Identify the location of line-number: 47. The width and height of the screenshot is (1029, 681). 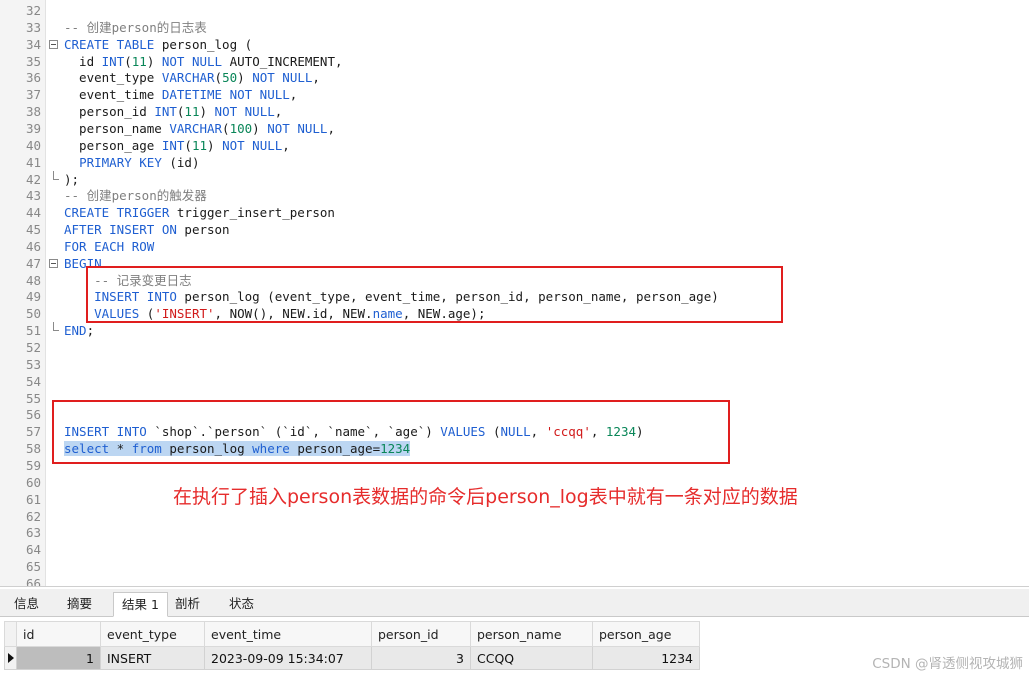
(33, 263).